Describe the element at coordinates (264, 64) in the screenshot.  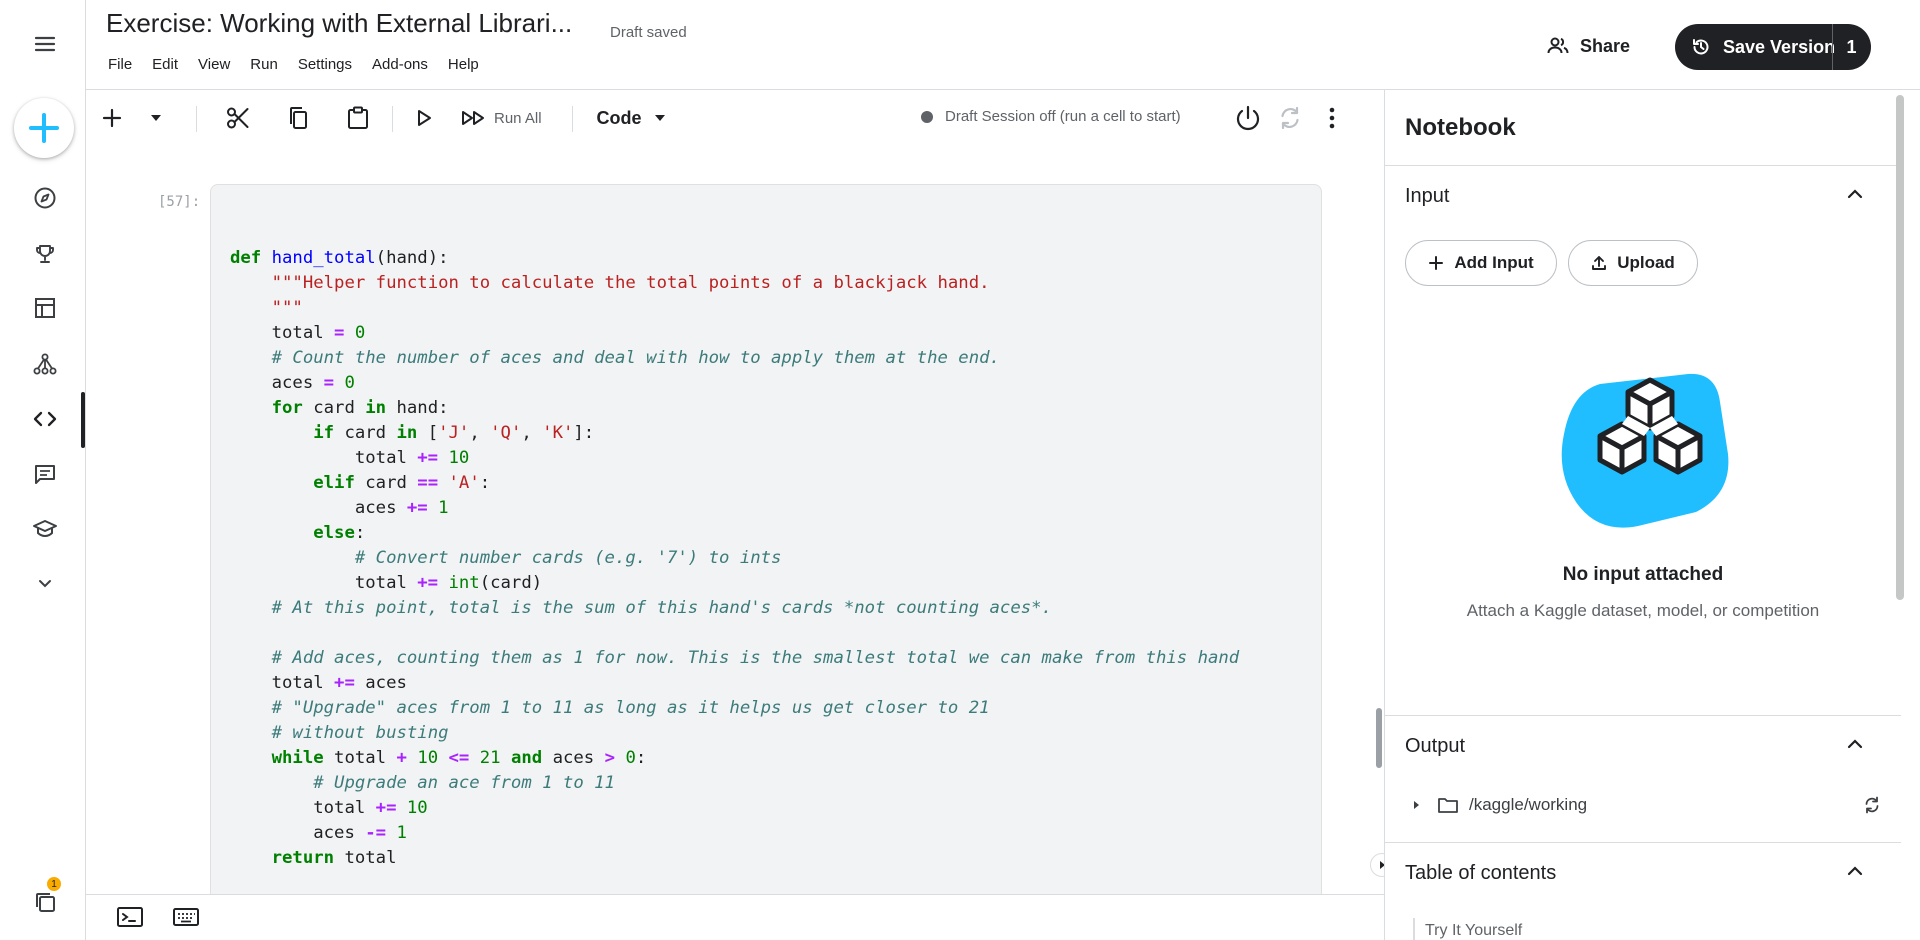
I see `menu-run: Run` at that location.